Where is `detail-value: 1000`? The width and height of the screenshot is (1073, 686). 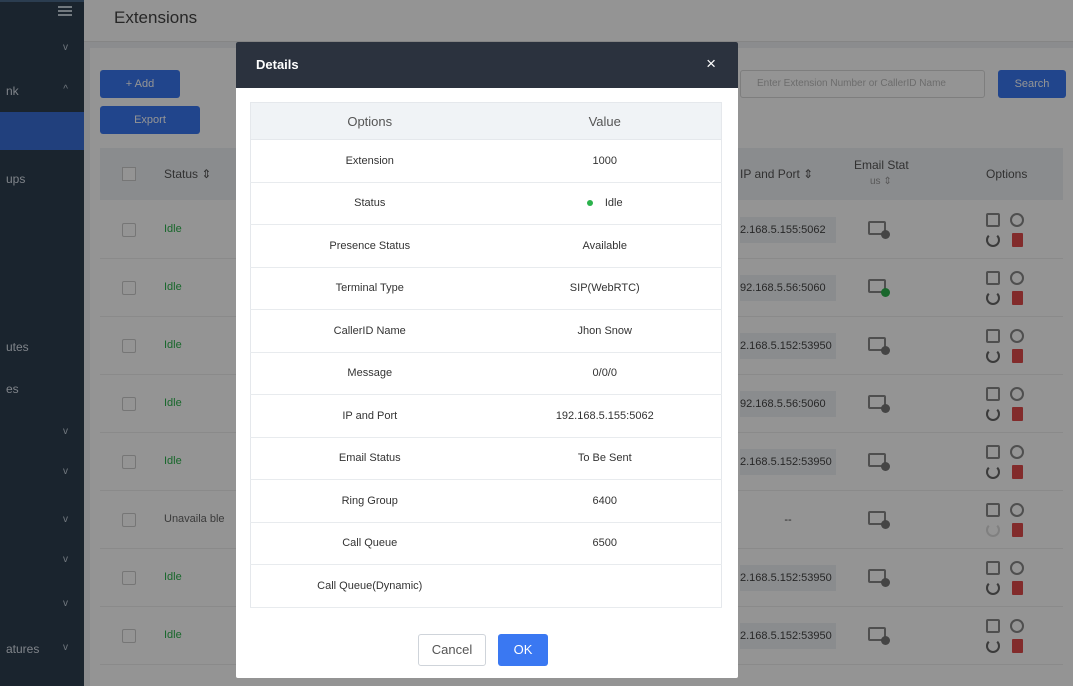 detail-value: 1000 is located at coordinates (605, 161).